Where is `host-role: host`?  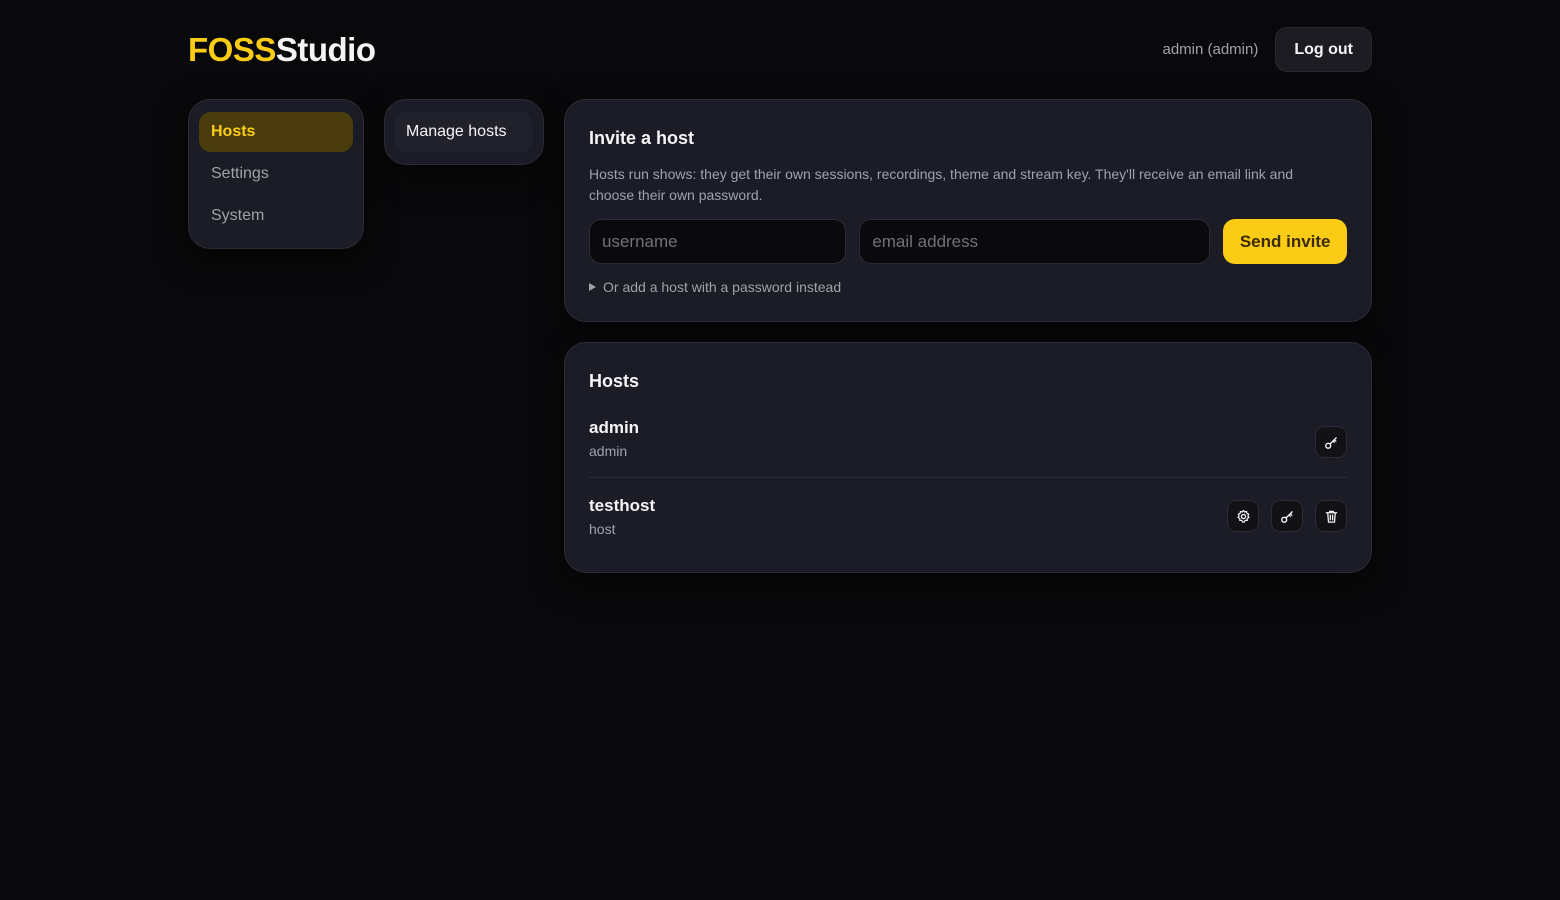
host-role: host is located at coordinates (602, 528).